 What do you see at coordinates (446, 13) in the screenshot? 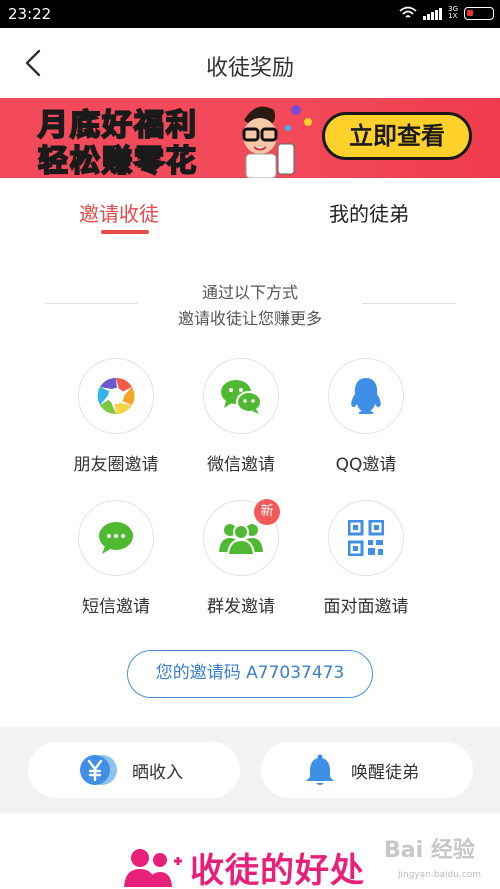
I see `status-icons: 3G 1X` at bounding box center [446, 13].